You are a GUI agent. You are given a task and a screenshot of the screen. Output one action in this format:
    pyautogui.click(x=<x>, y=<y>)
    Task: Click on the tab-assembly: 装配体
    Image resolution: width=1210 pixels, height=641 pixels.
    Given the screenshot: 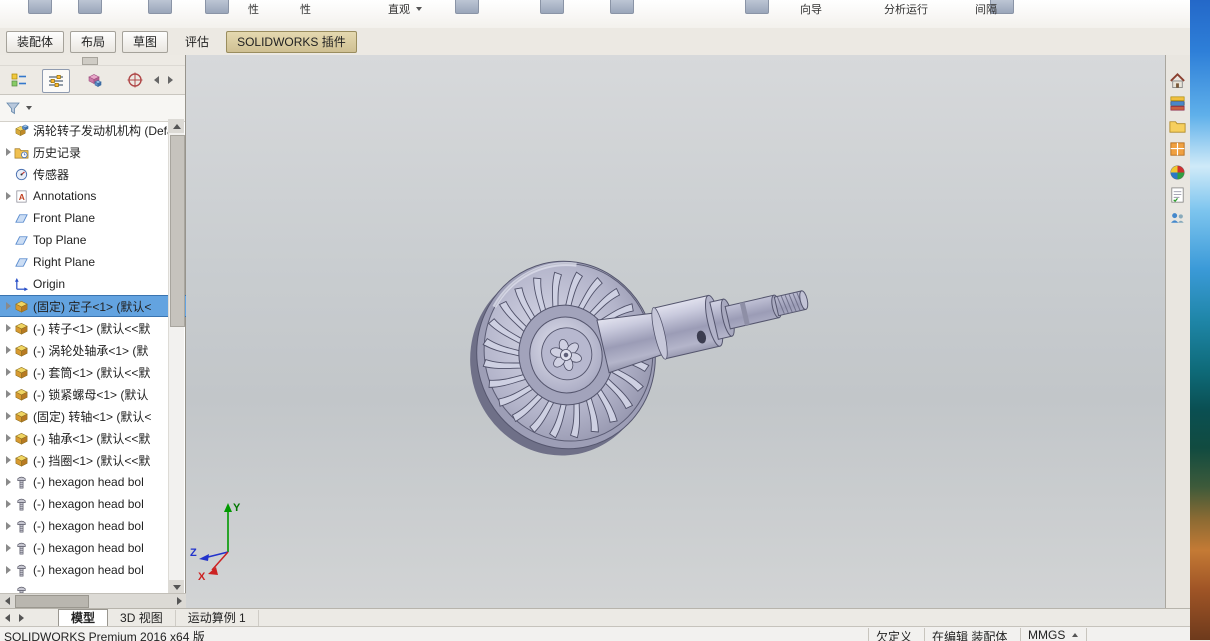 What is the action you would take?
    pyautogui.click(x=35, y=42)
    